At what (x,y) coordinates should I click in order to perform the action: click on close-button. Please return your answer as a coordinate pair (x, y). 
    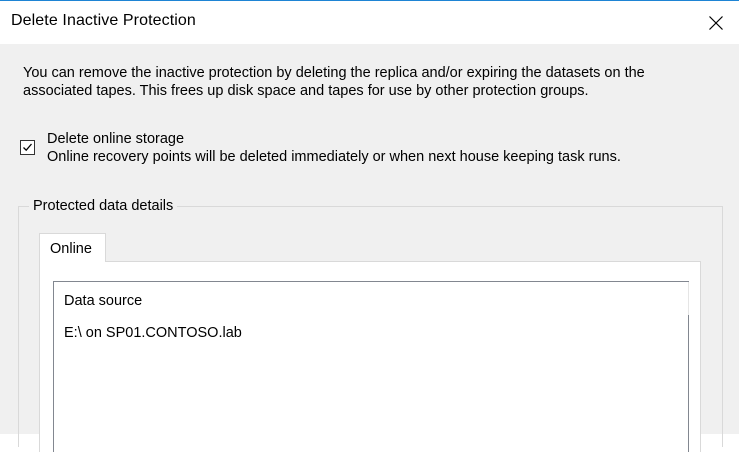
    Looking at the image, I should click on (716, 22).